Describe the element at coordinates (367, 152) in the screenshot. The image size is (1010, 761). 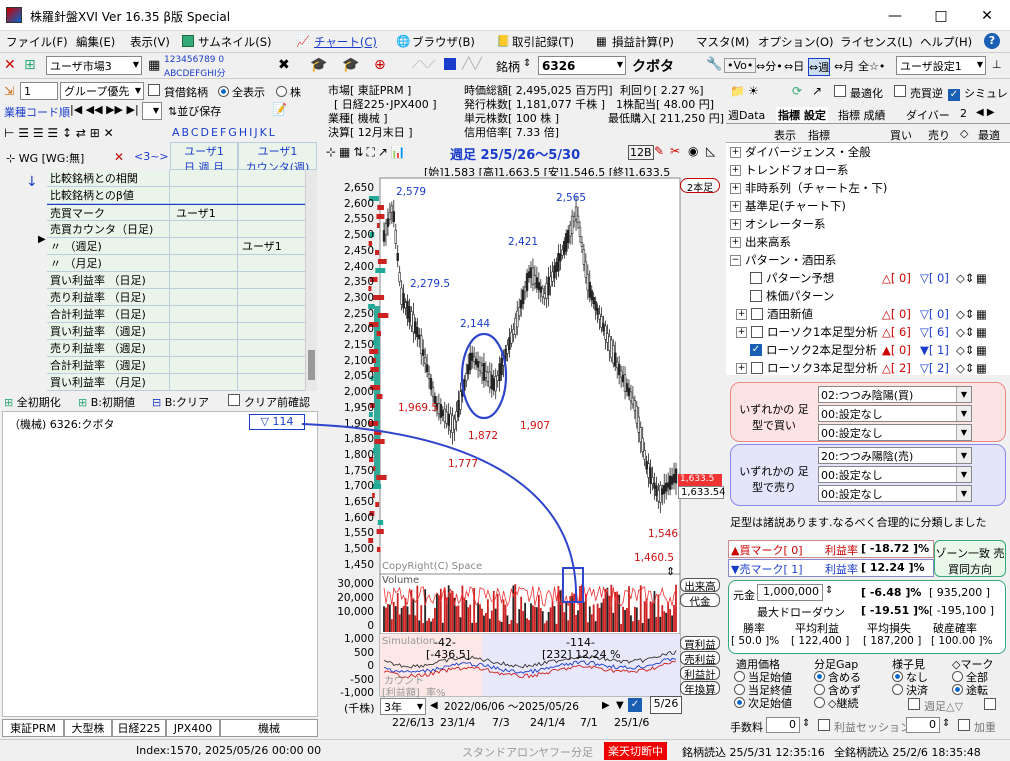
I see `chart-tool-icons: ⊹▦⇅⛶↗📊` at that location.